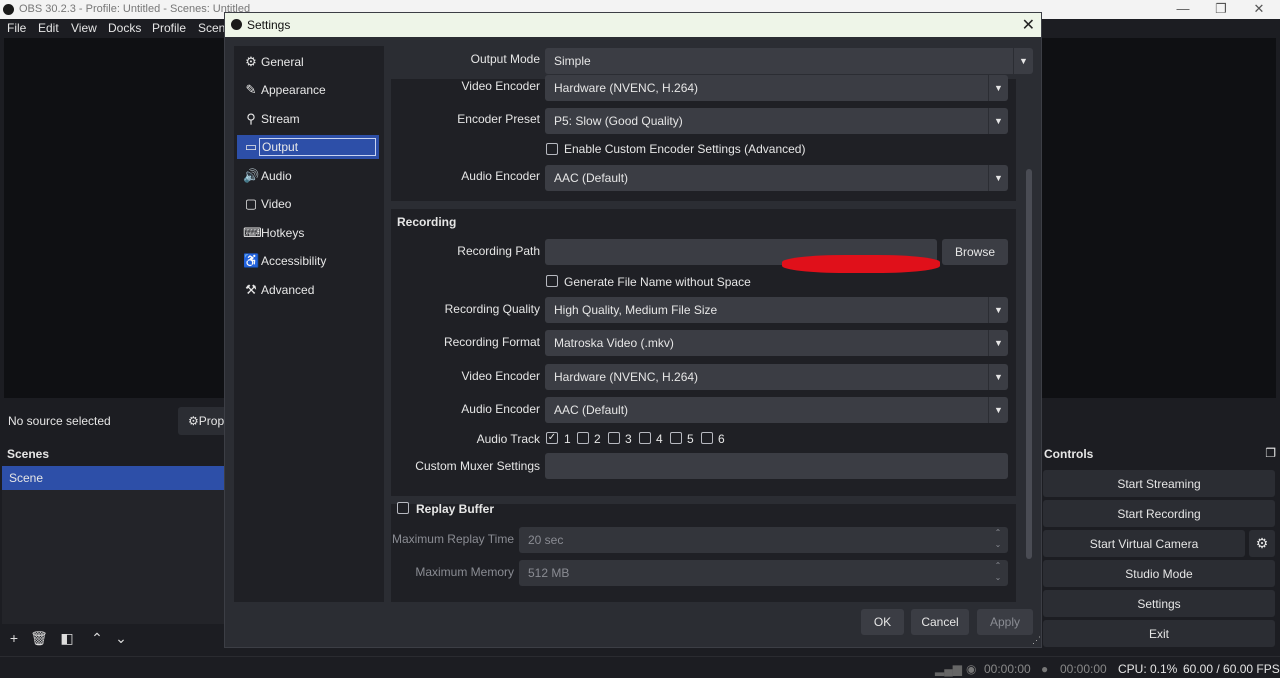 The image size is (1280, 678). What do you see at coordinates (645, 438) in the screenshot?
I see `audio-track-4-checkbox` at bounding box center [645, 438].